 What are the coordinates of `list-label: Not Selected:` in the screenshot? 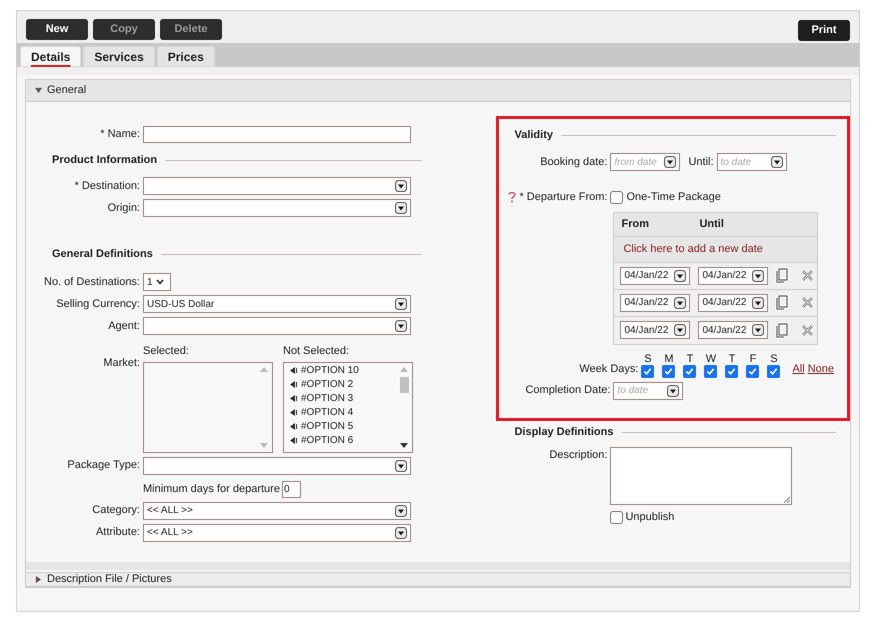 It's located at (316, 351).